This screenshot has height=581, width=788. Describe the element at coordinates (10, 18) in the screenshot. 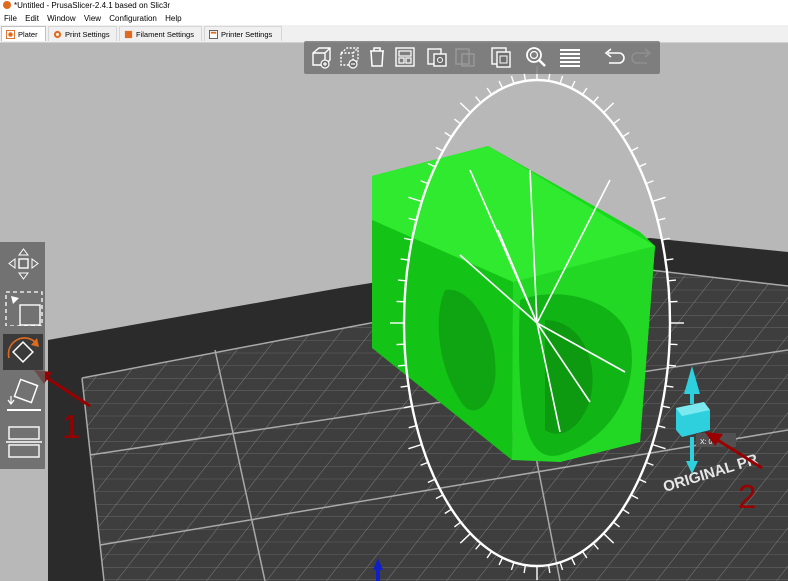

I see `menu-file: File` at that location.